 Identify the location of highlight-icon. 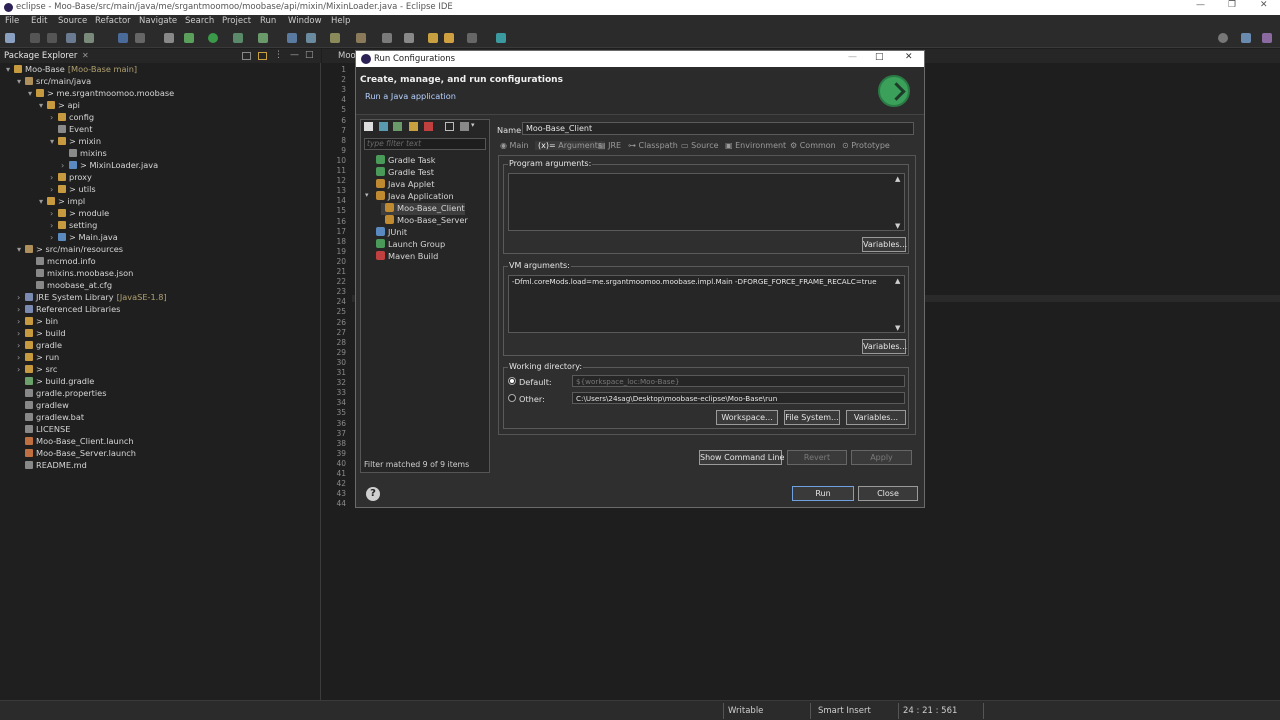
(123, 38).